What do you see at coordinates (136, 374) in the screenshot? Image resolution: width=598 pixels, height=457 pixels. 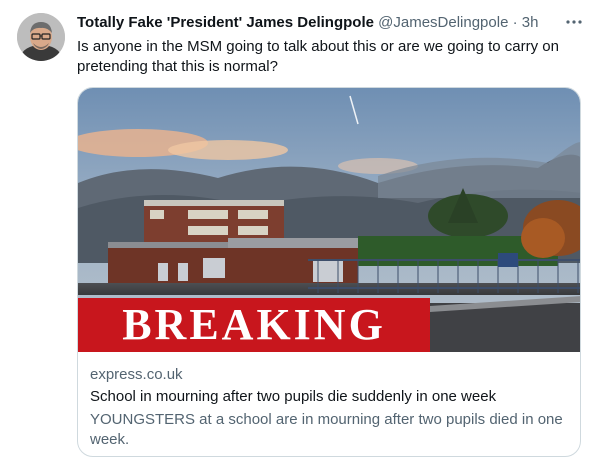 I see `card-domain: express.co.uk` at bounding box center [136, 374].